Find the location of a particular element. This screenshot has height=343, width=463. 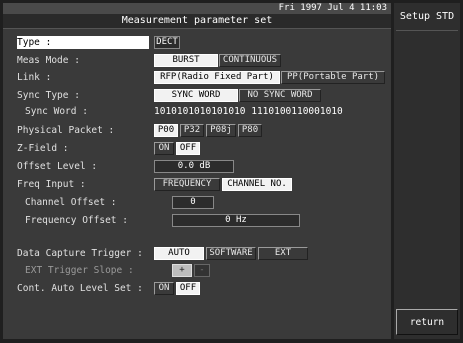

trigger-auto-button: AUTO is located at coordinates (179, 253).